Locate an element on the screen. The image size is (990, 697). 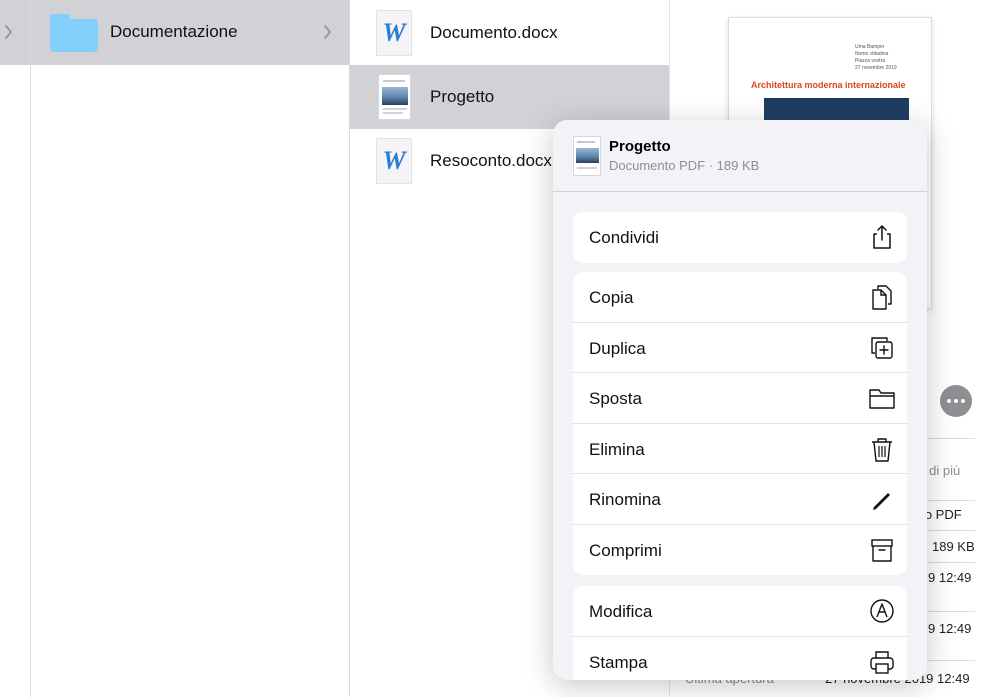
menu-item-rinomina: Rinomina is located at coordinates (740, 499).